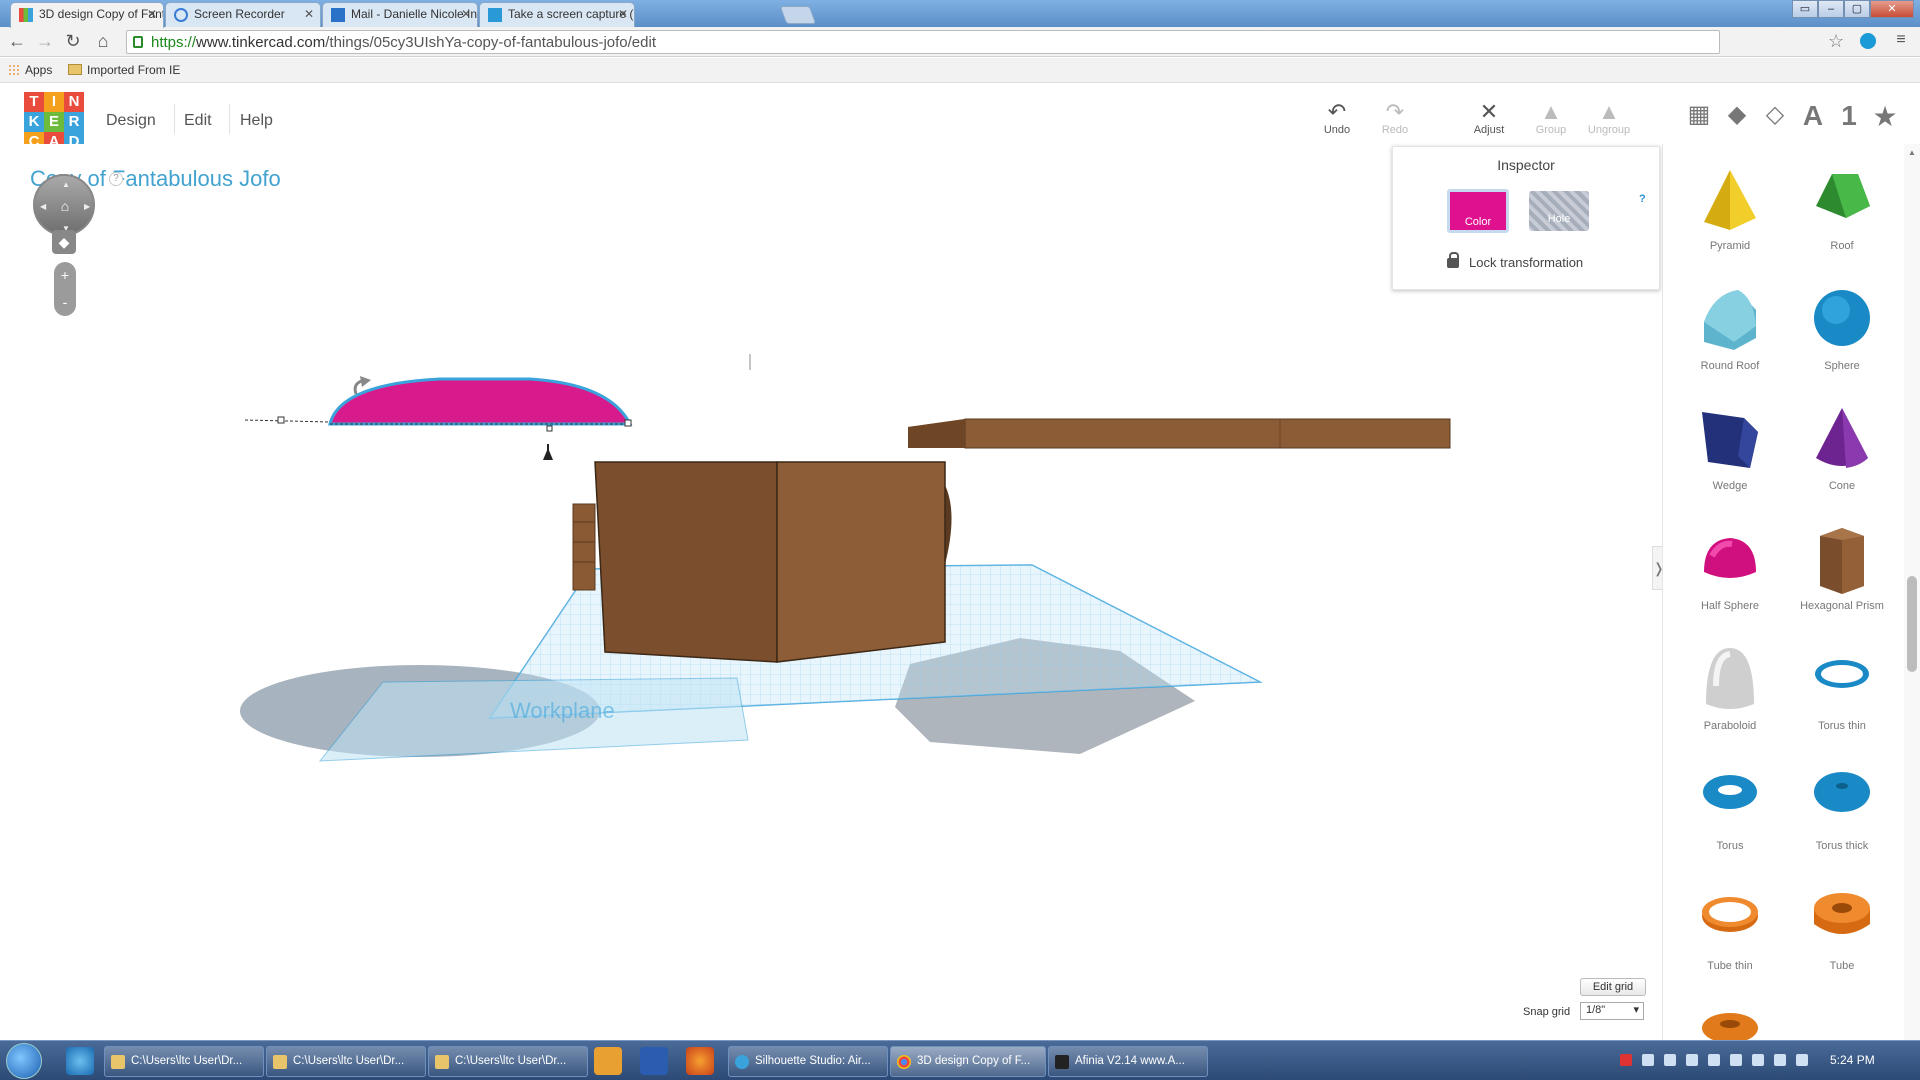  I want to click on home-view-icon: ⌂, so click(65, 206).